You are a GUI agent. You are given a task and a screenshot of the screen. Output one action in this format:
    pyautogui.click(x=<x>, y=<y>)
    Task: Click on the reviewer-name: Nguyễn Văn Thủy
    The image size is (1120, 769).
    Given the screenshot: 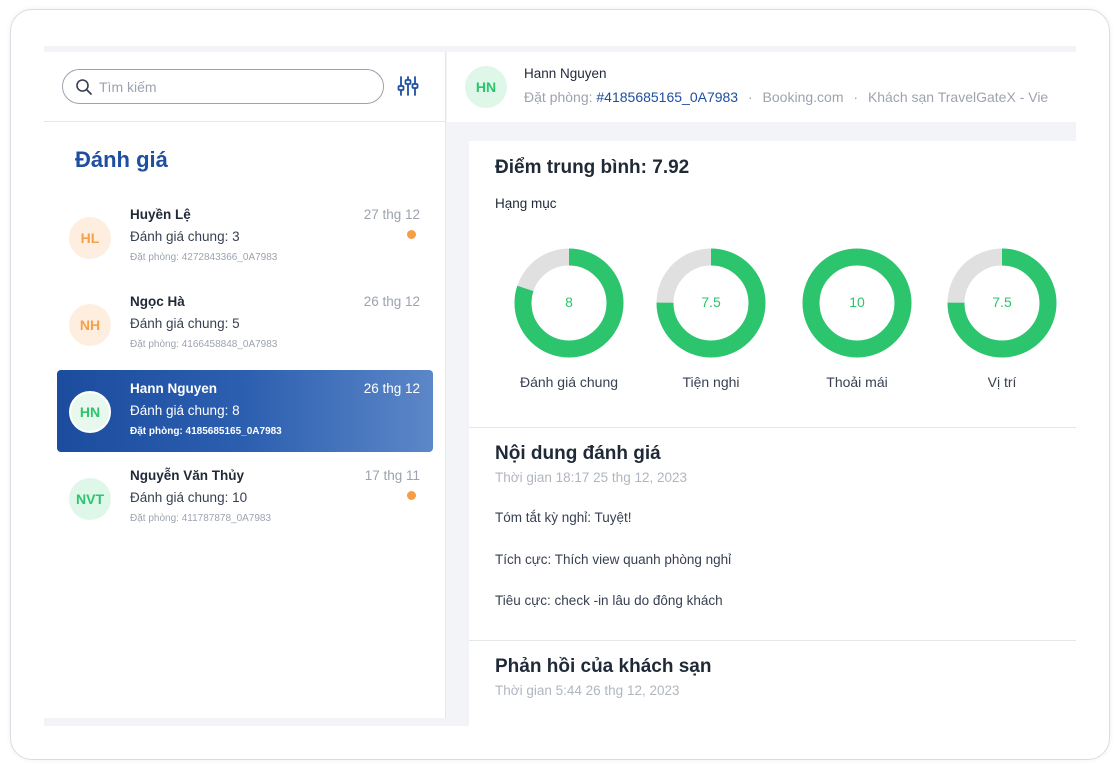 What is the action you would take?
    pyautogui.click(x=187, y=475)
    